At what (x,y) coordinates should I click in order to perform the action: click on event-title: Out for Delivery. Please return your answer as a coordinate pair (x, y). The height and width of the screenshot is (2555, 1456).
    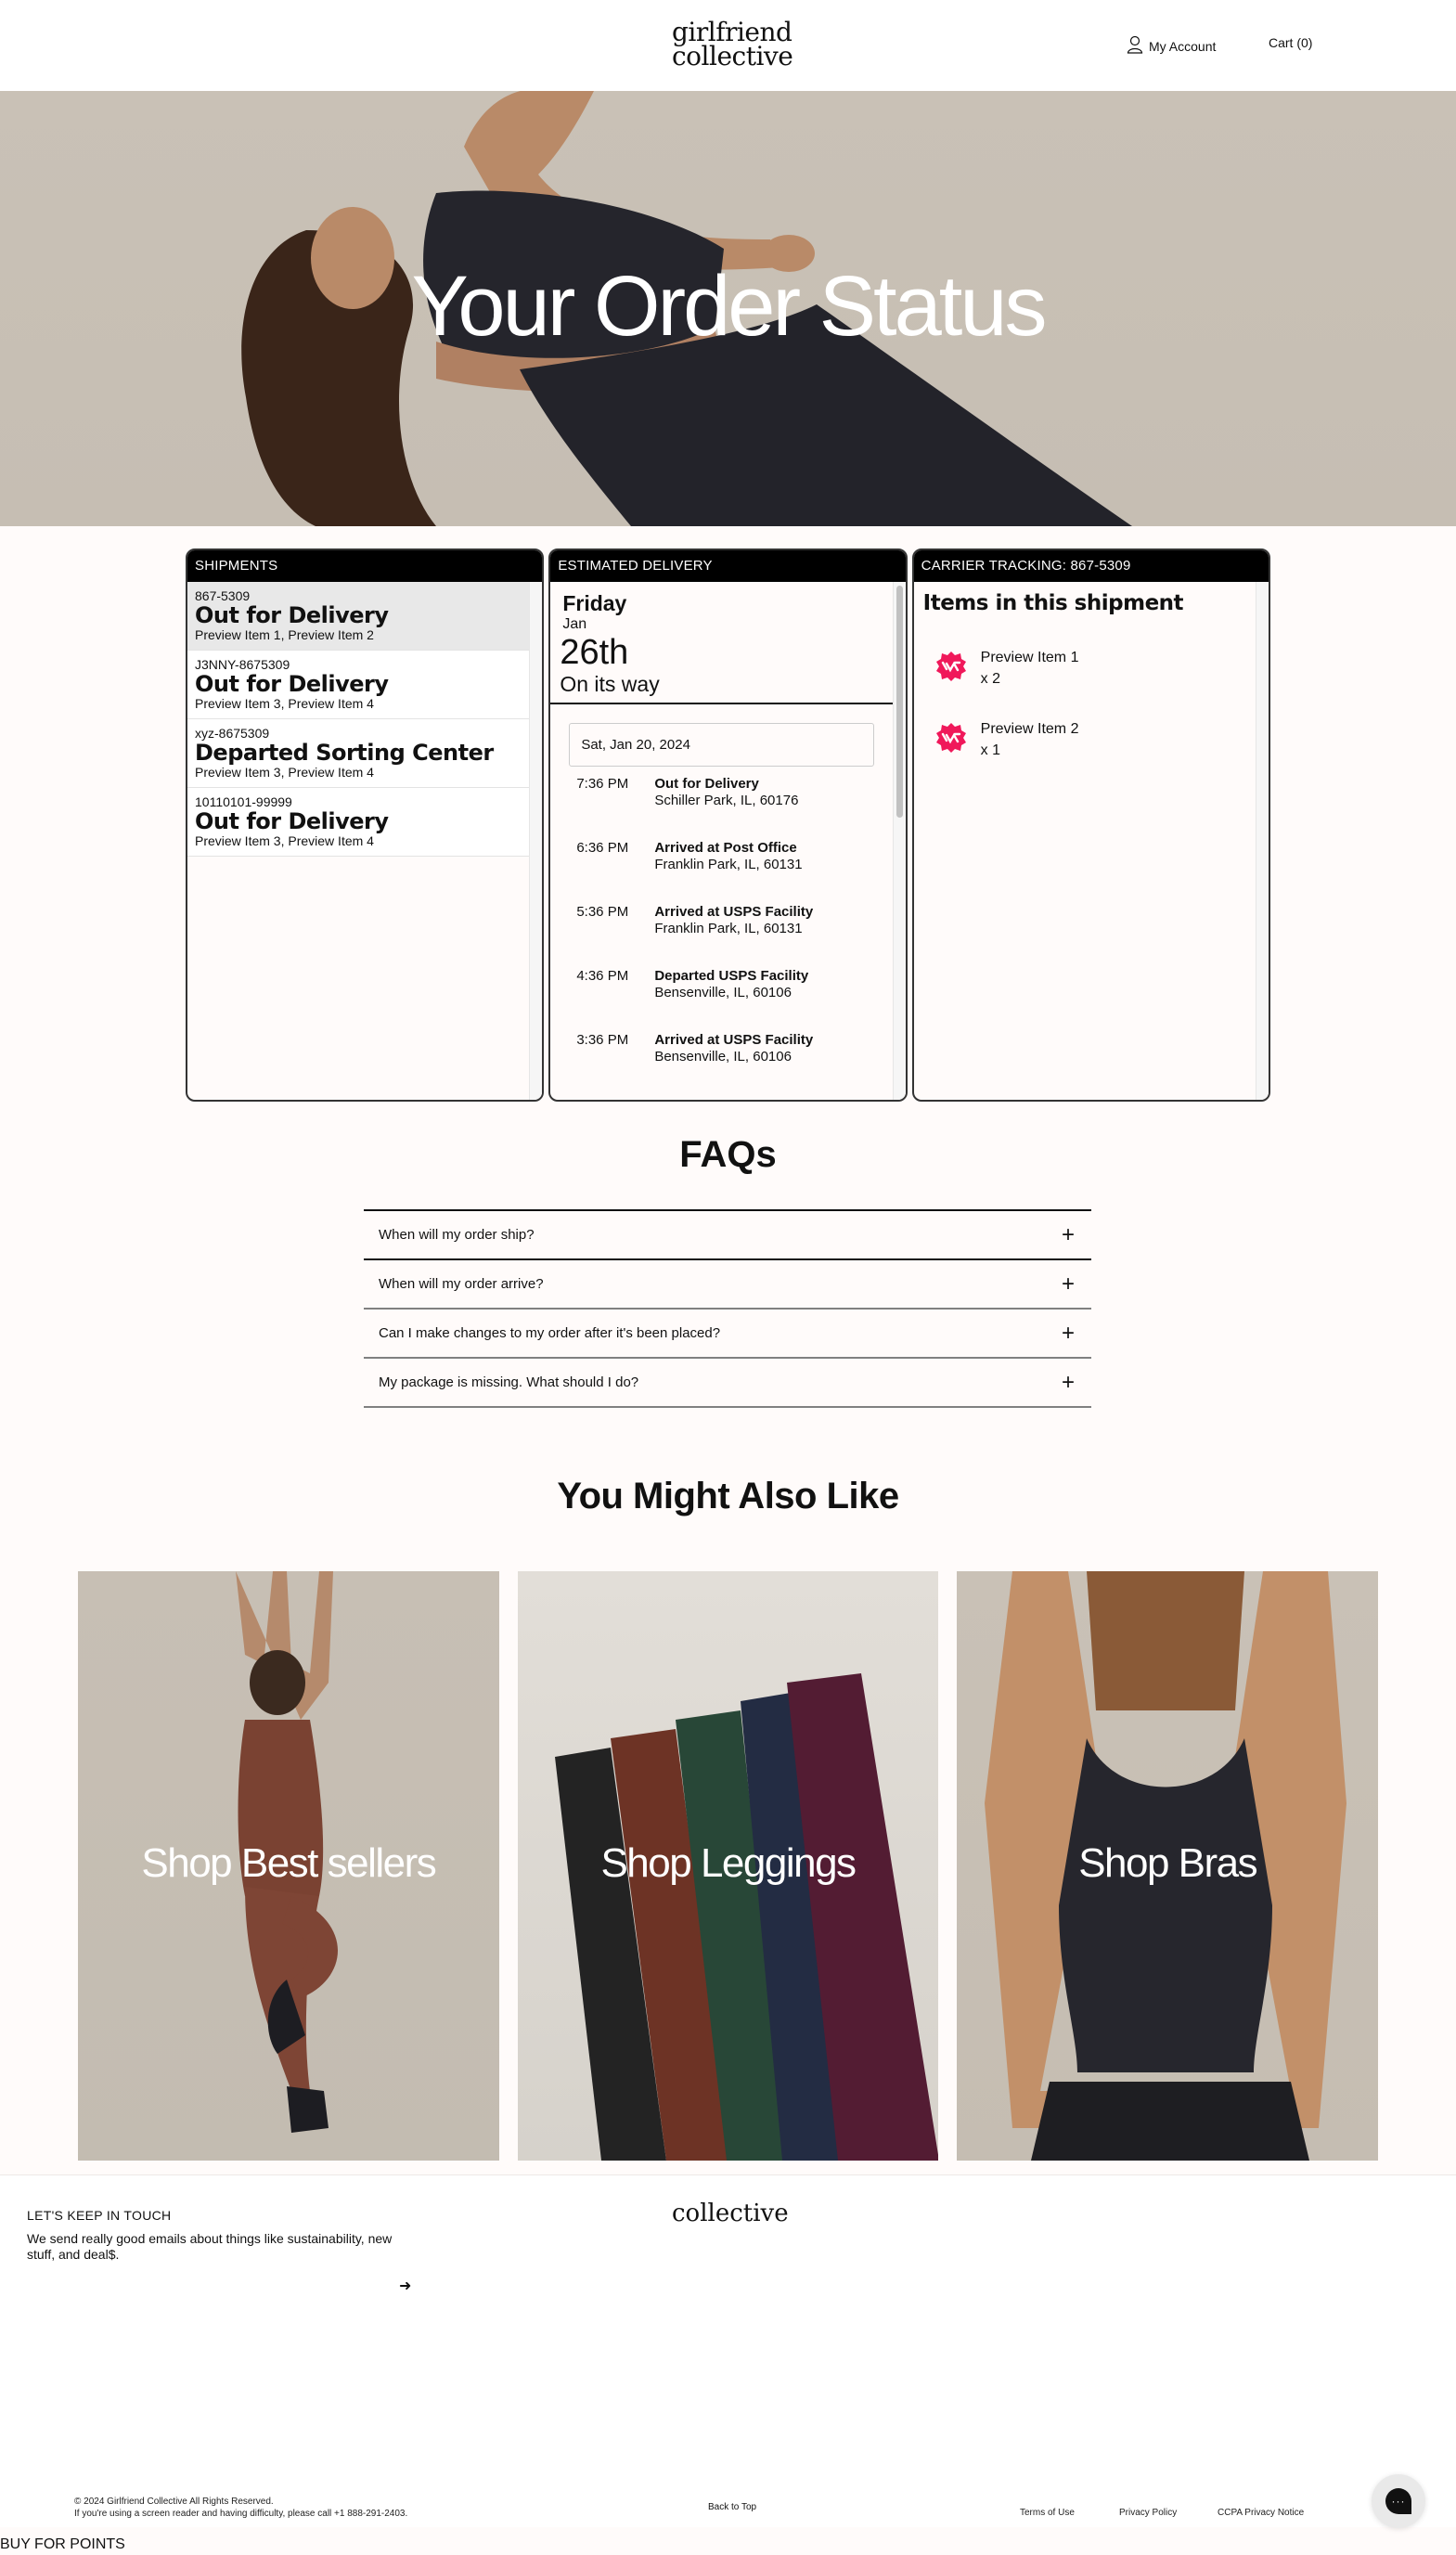
    Looking at the image, I should click on (706, 784).